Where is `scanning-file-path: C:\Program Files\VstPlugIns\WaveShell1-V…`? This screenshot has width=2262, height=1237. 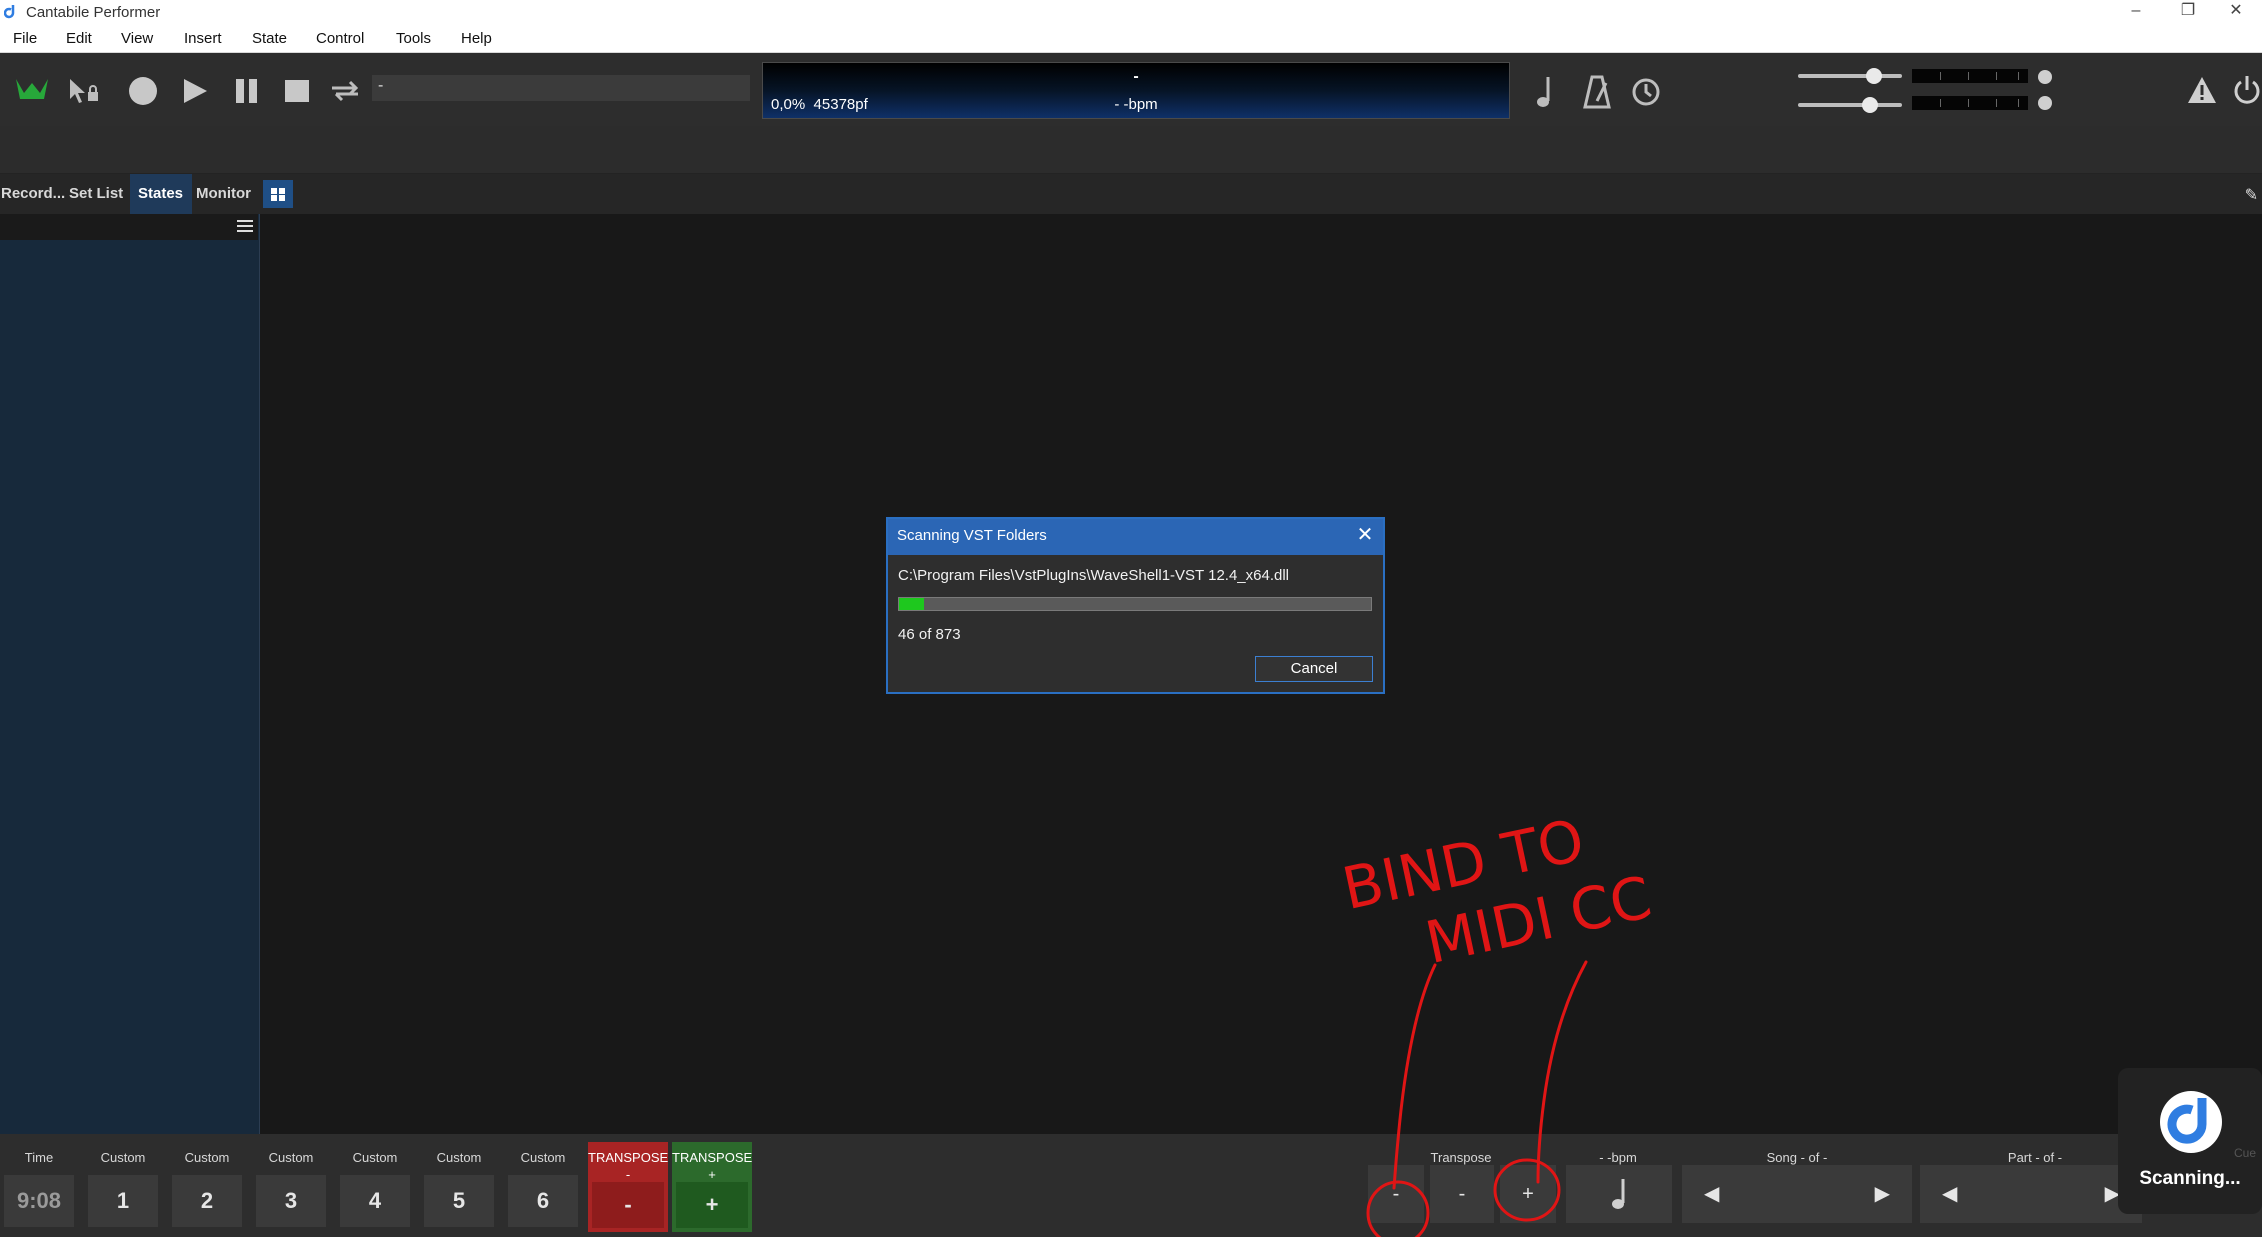
scanning-file-path: C:\Program Files\VstPlugIns\WaveShell1-V… is located at coordinates (1094, 575).